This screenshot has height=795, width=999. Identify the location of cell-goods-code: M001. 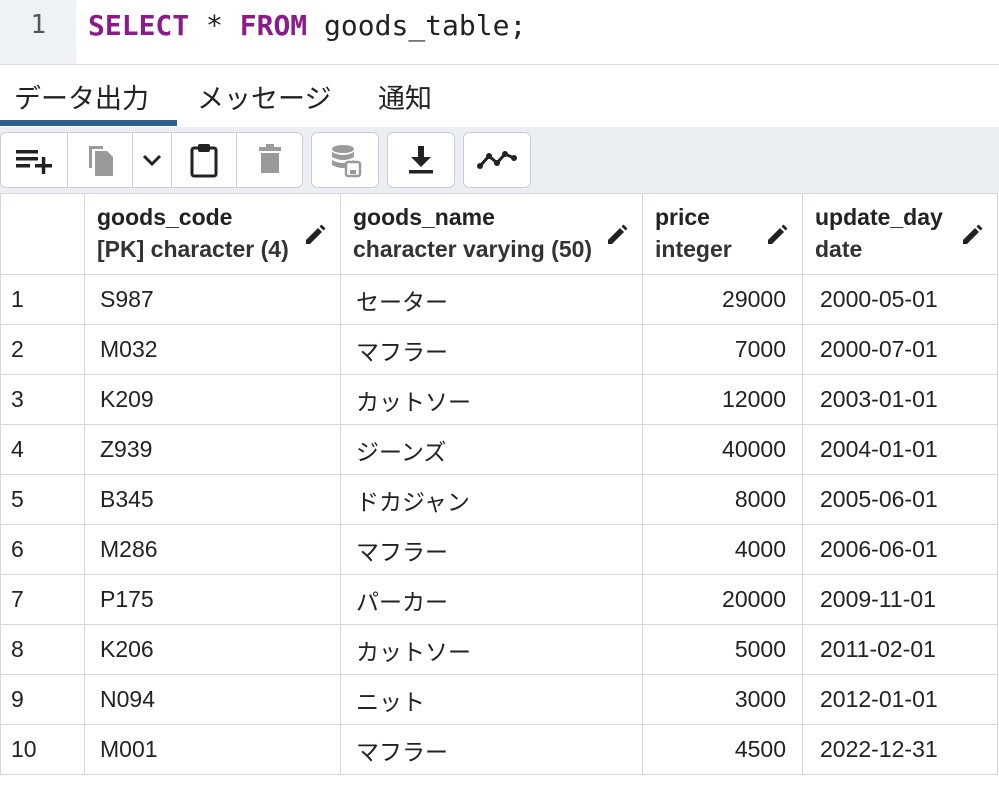
(212, 749).